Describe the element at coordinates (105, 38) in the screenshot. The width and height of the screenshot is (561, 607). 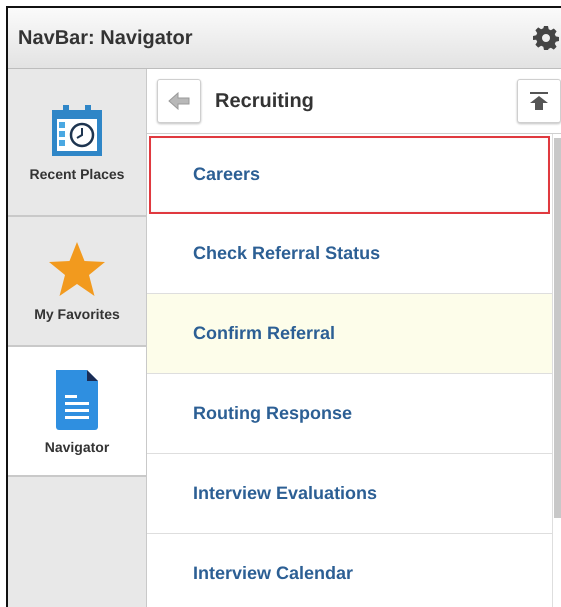
I see `window-title: NavBar: Navigator` at that location.